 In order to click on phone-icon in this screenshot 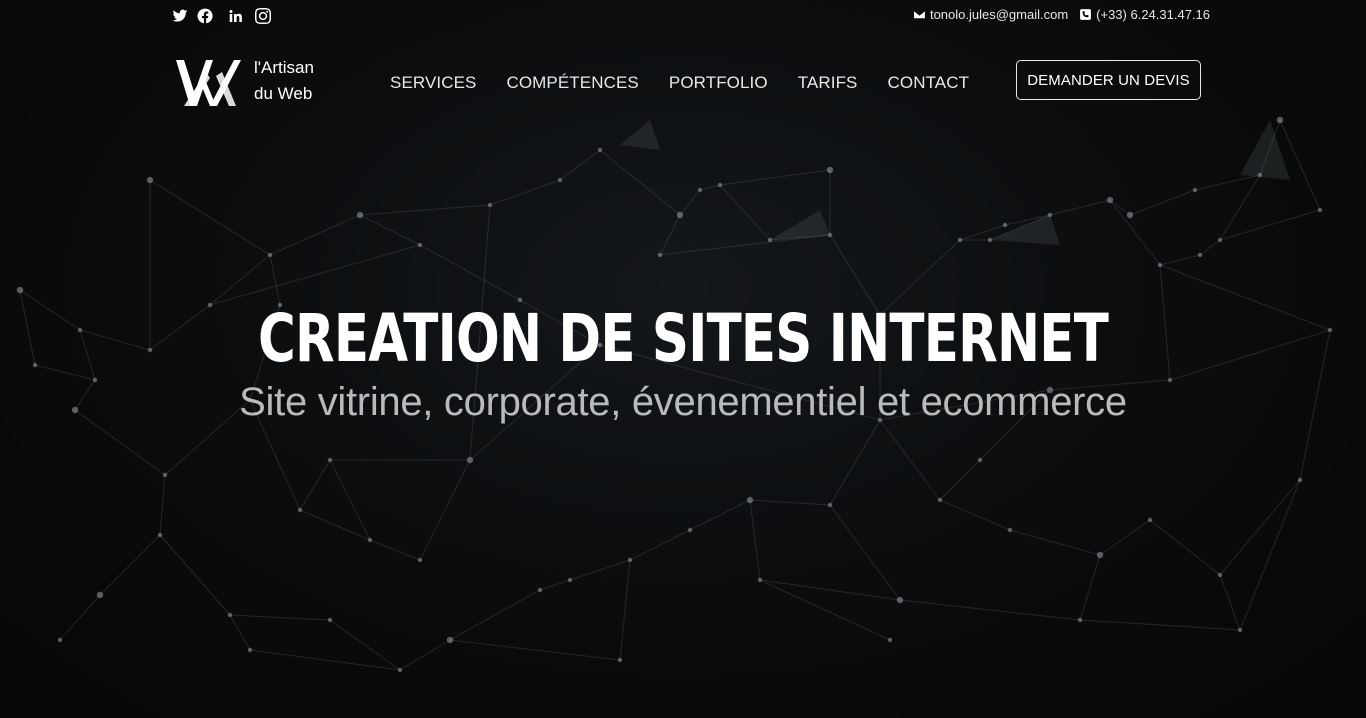, I will do `click(1085, 14)`.